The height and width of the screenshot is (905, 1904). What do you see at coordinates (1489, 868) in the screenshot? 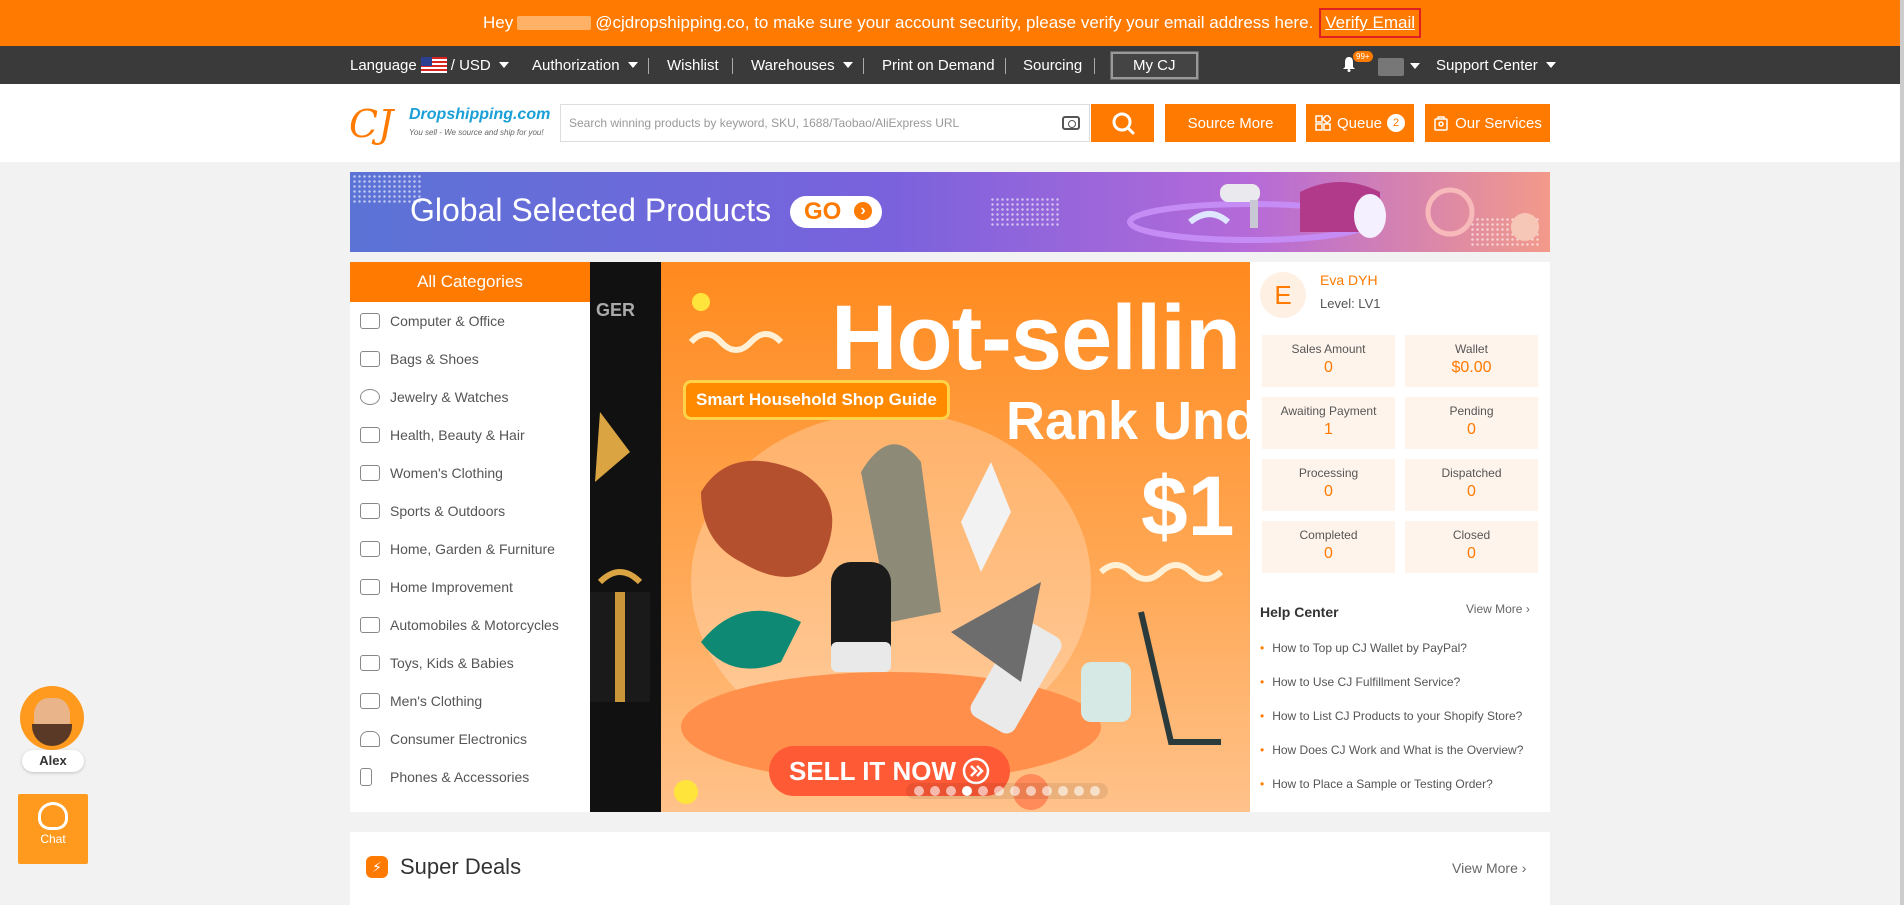
I see `super-deals-view-more: View More ›` at bounding box center [1489, 868].